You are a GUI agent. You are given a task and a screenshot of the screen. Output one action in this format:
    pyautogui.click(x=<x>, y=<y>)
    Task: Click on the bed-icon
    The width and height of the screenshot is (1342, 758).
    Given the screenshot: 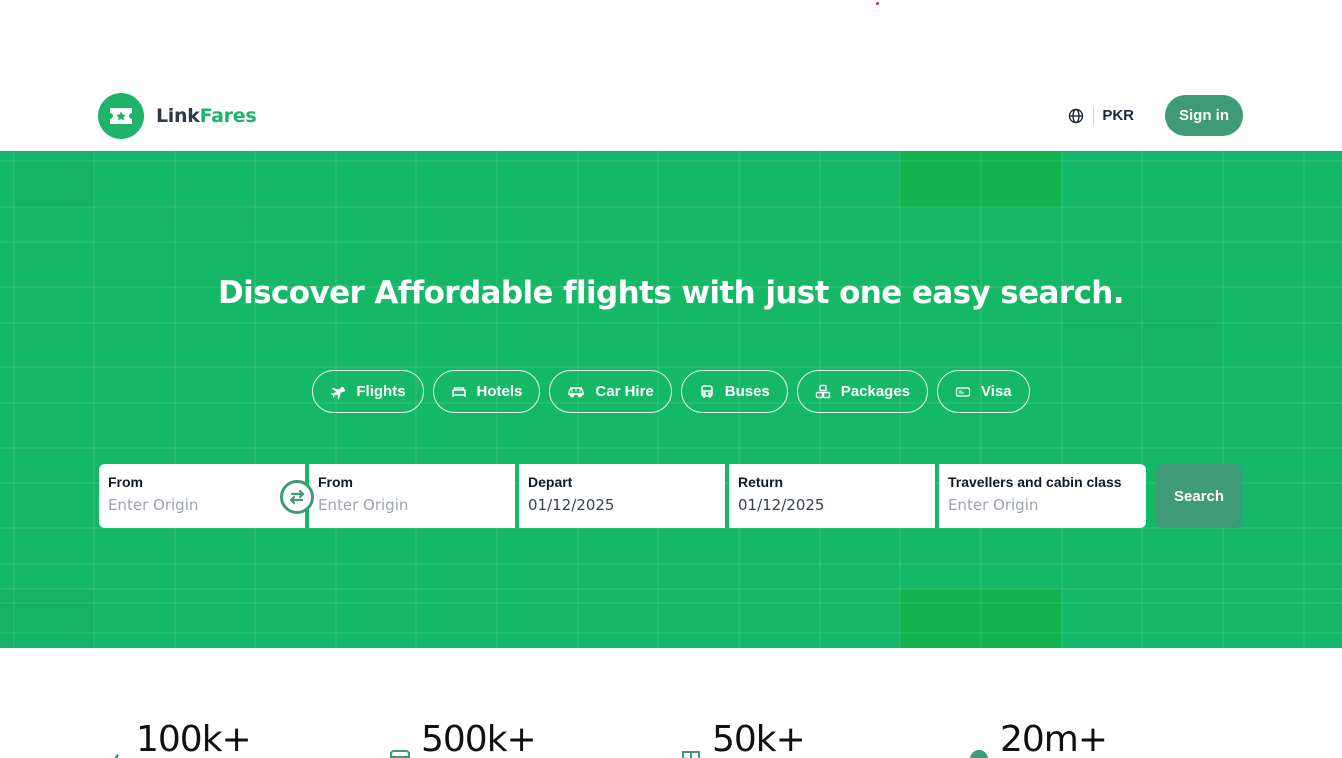 What is the action you would take?
    pyautogui.click(x=459, y=392)
    